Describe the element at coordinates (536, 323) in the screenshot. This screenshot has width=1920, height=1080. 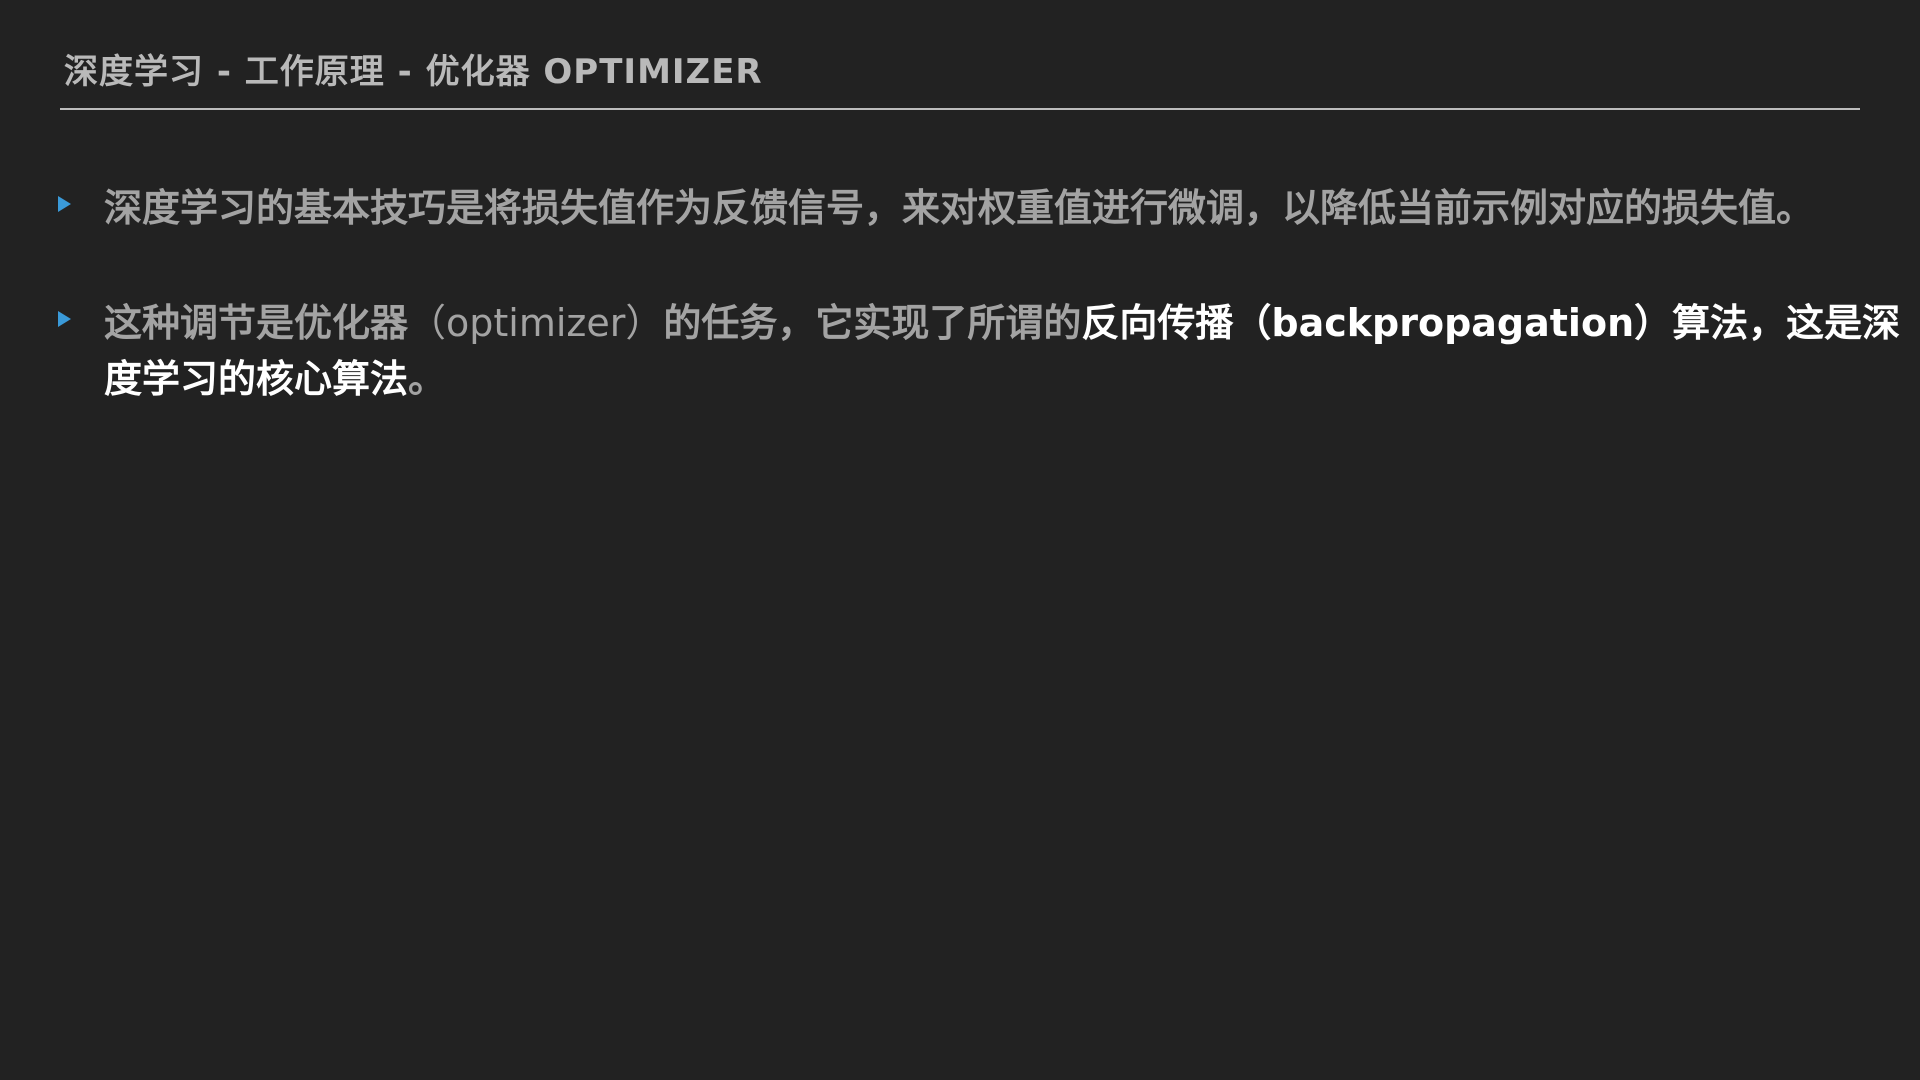
I see `optimizer-term: （optimizer）` at that location.